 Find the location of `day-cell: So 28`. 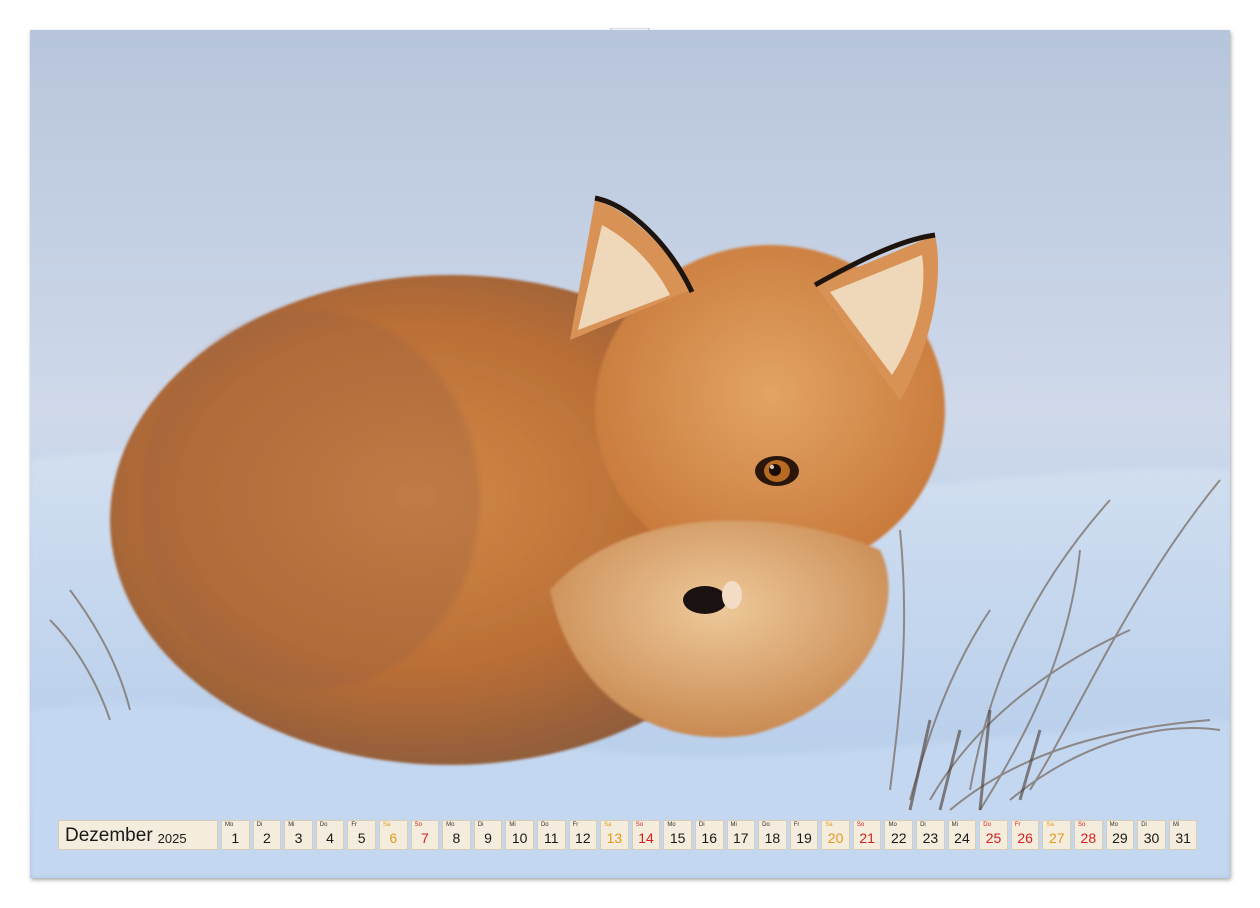

day-cell: So 28 is located at coordinates (1088, 835).